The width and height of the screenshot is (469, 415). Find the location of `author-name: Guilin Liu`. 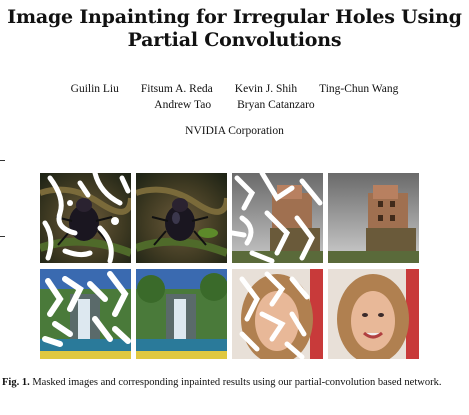

author-name: Guilin Liu is located at coordinates (94, 89).